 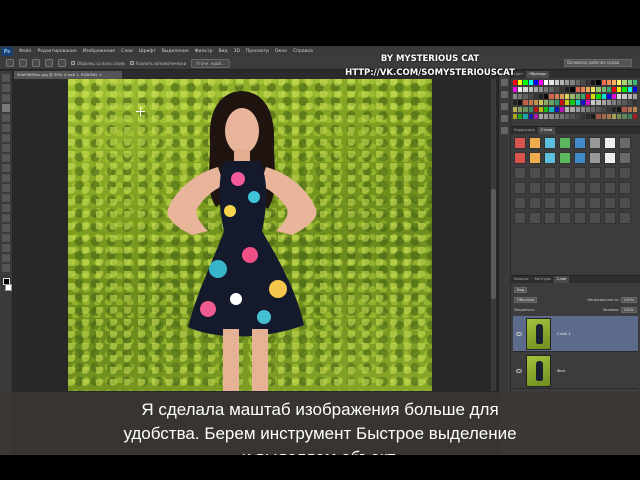 I want to click on quick-selection-tool-icon, so click(x=6, y=108).